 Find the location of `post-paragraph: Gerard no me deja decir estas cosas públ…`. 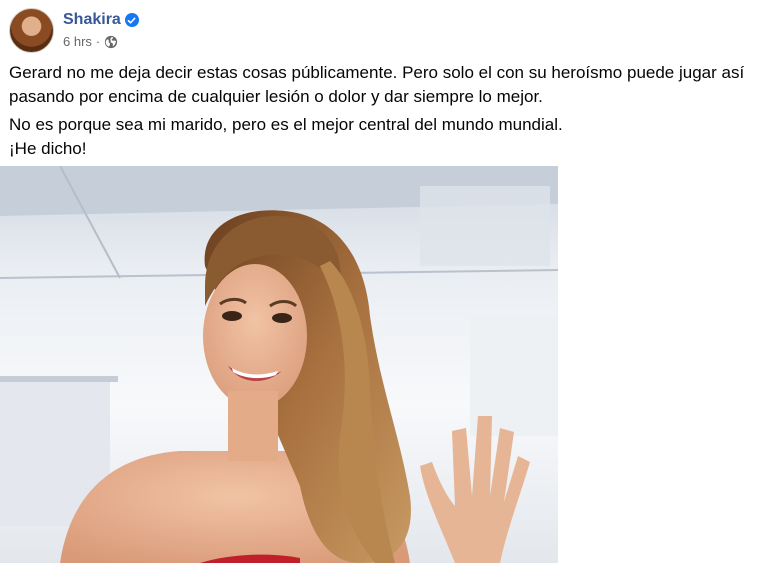

post-paragraph: Gerard no me deja decir estas cosas públ… is located at coordinates (377, 84).